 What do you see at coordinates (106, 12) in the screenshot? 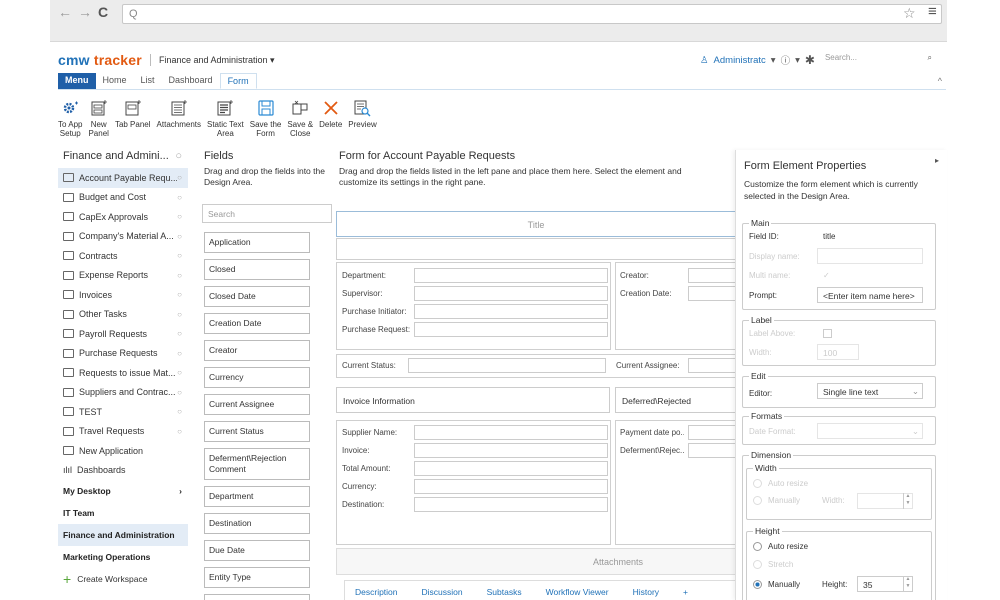
I see `reload-icon: C` at bounding box center [106, 12].